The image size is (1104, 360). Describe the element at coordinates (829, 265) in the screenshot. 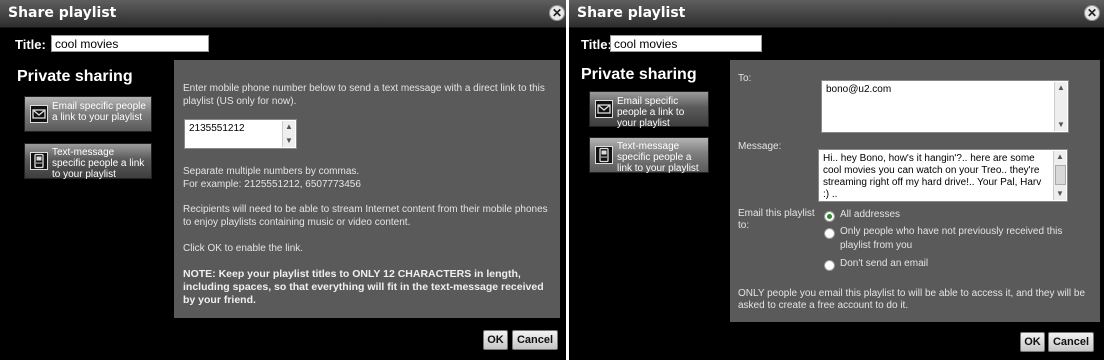

I see `radio-dont-send` at that location.